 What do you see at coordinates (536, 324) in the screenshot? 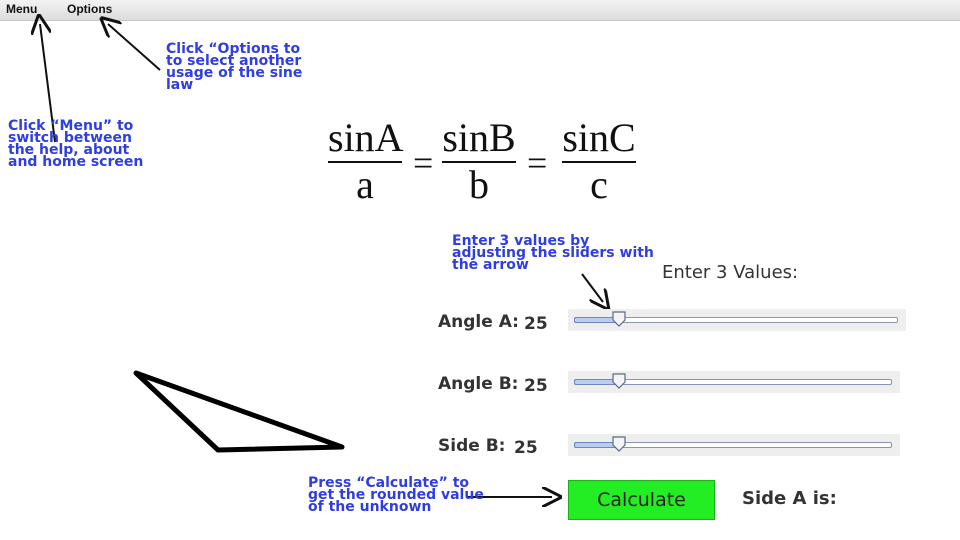
I see `angle-a-value: 25` at bounding box center [536, 324].